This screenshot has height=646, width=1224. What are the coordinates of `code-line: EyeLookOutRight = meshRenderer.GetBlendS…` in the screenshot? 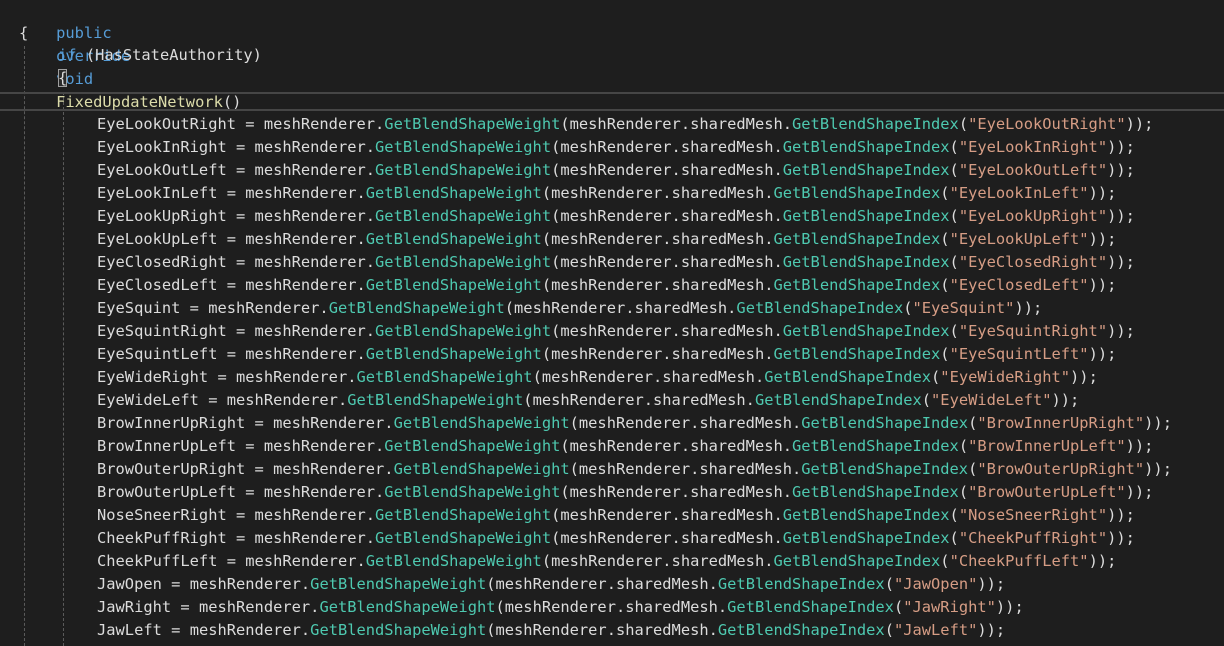 It's located at (625, 124).